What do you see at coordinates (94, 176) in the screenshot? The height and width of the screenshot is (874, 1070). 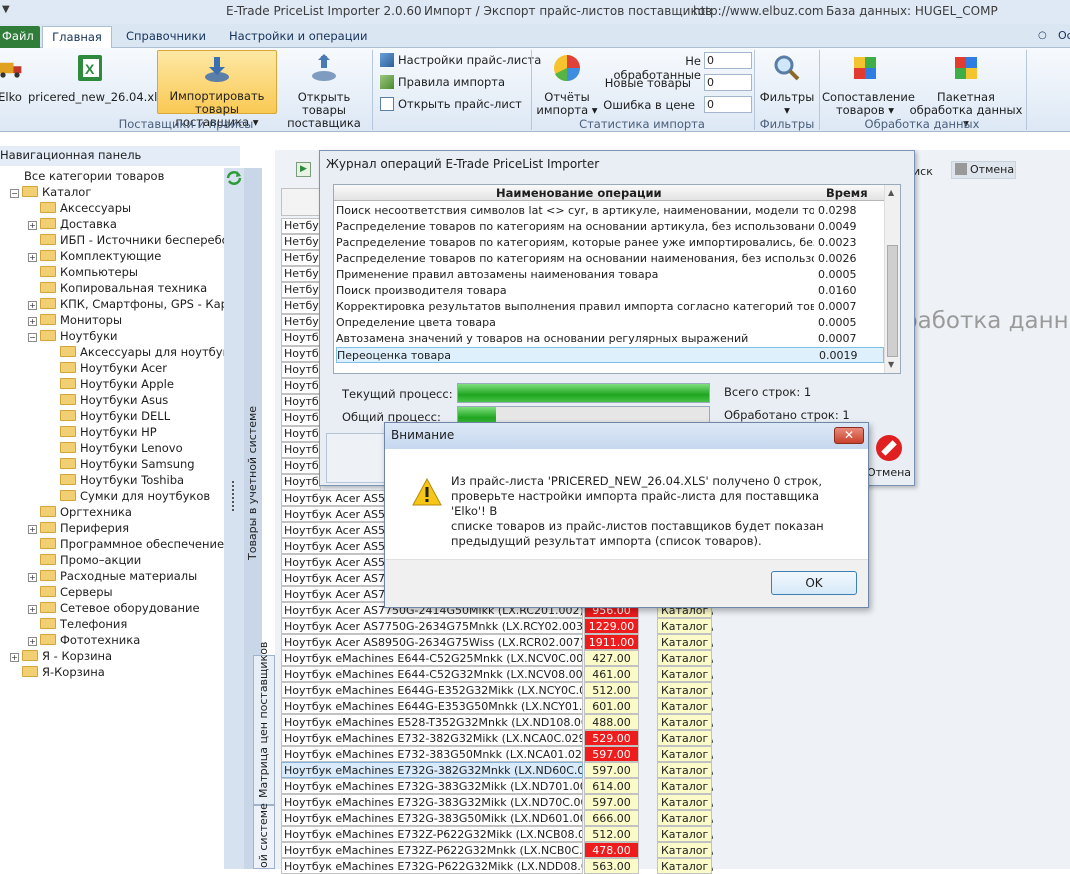 I see `tree-item: Все категории товаров` at bounding box center [94, 176].